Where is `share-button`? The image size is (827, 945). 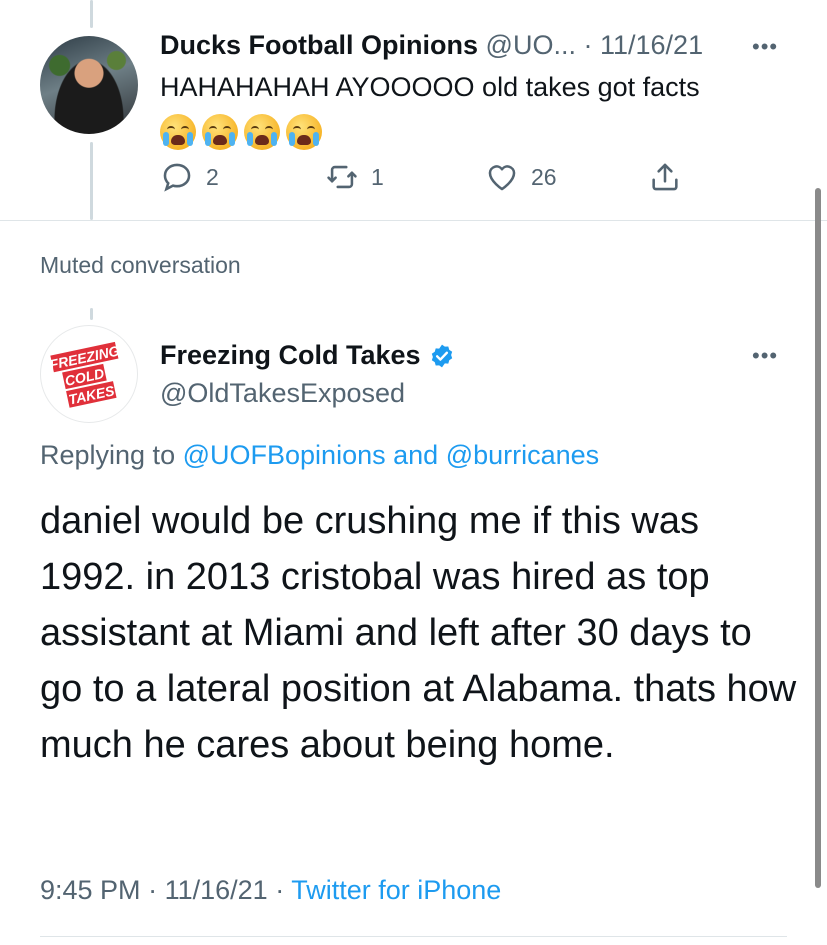 share-button is located at coordinates (665, 177).